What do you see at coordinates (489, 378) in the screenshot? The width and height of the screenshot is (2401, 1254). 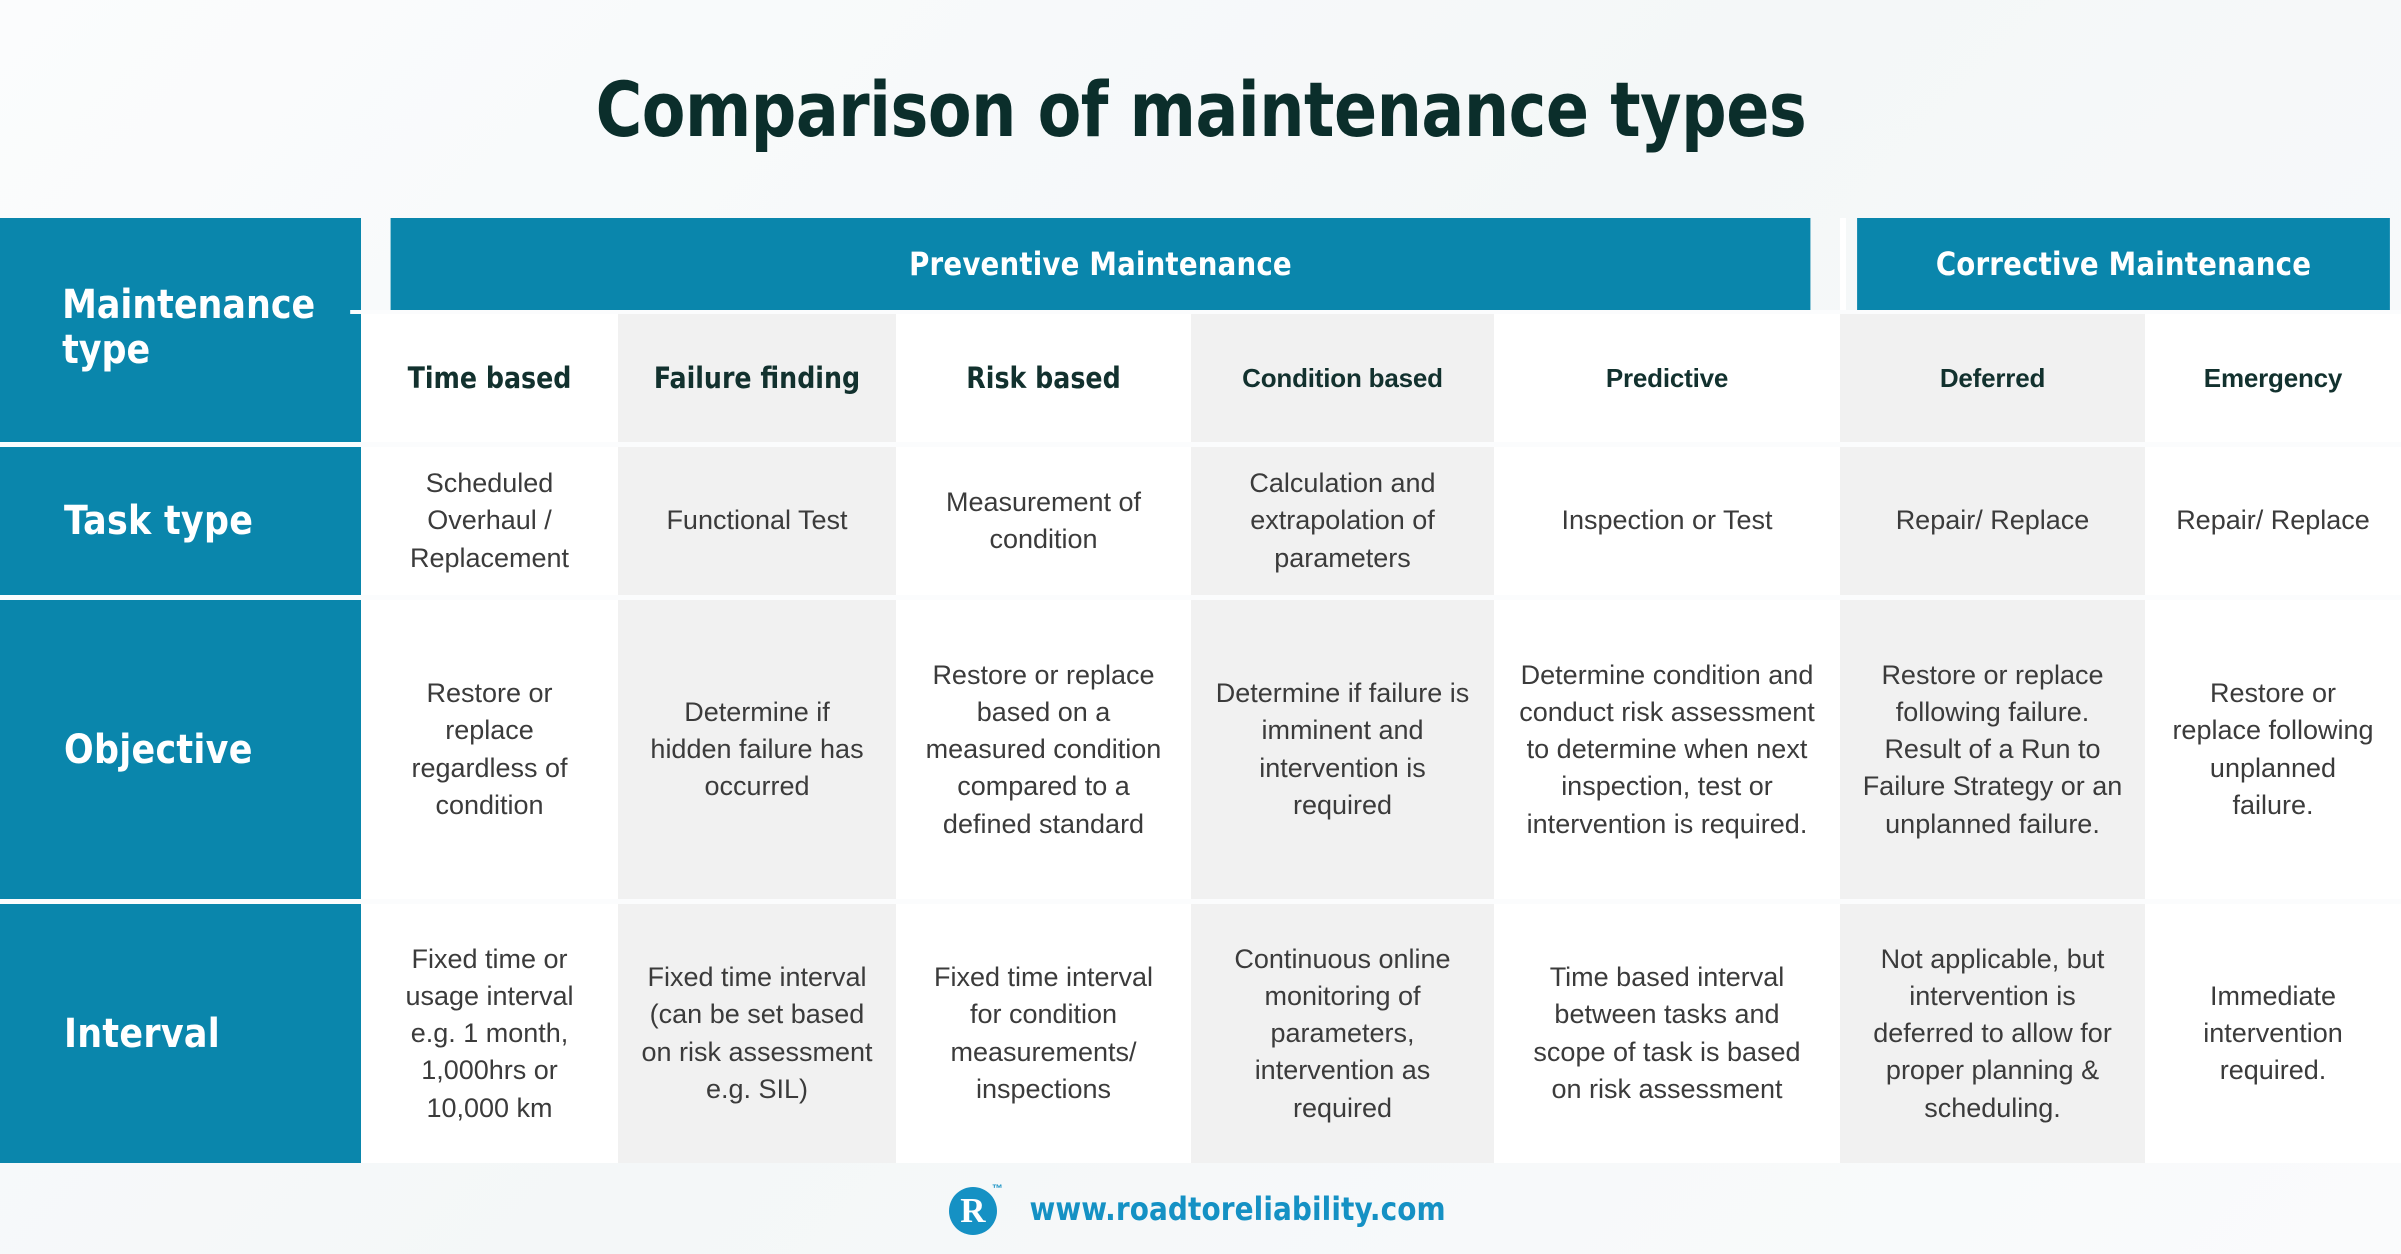 I see `column-header-time-based: Time based` at bounding box center [489, 378].